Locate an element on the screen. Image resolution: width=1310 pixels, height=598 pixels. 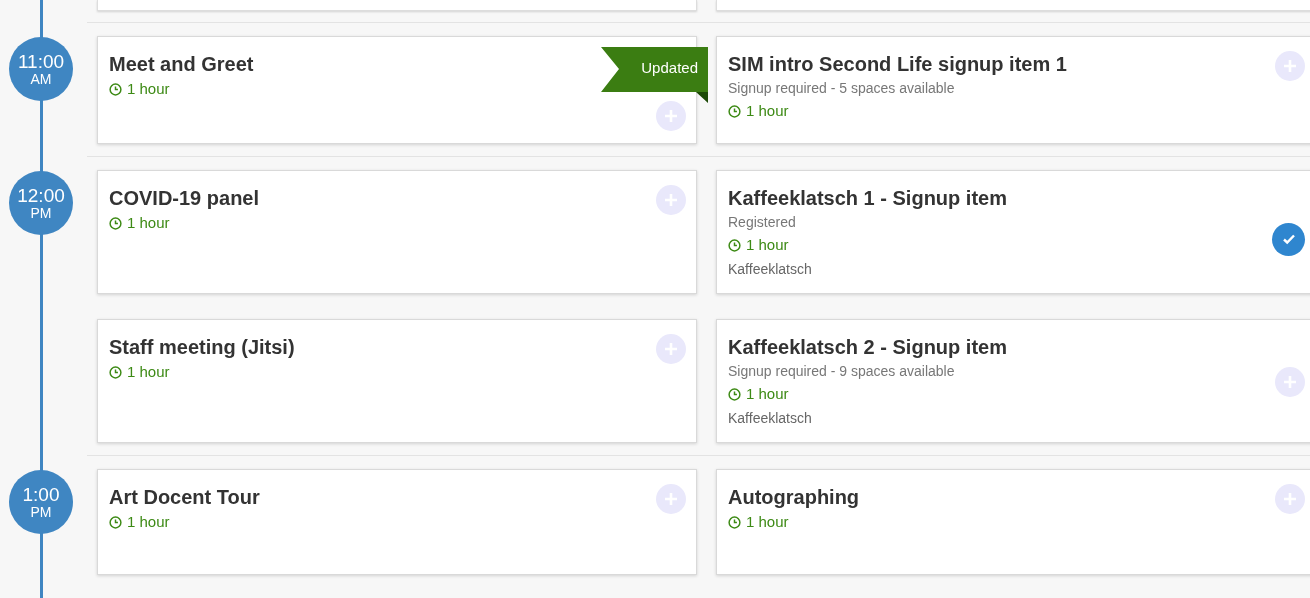
event-title: Autographing is located at coordinates (794, 497).